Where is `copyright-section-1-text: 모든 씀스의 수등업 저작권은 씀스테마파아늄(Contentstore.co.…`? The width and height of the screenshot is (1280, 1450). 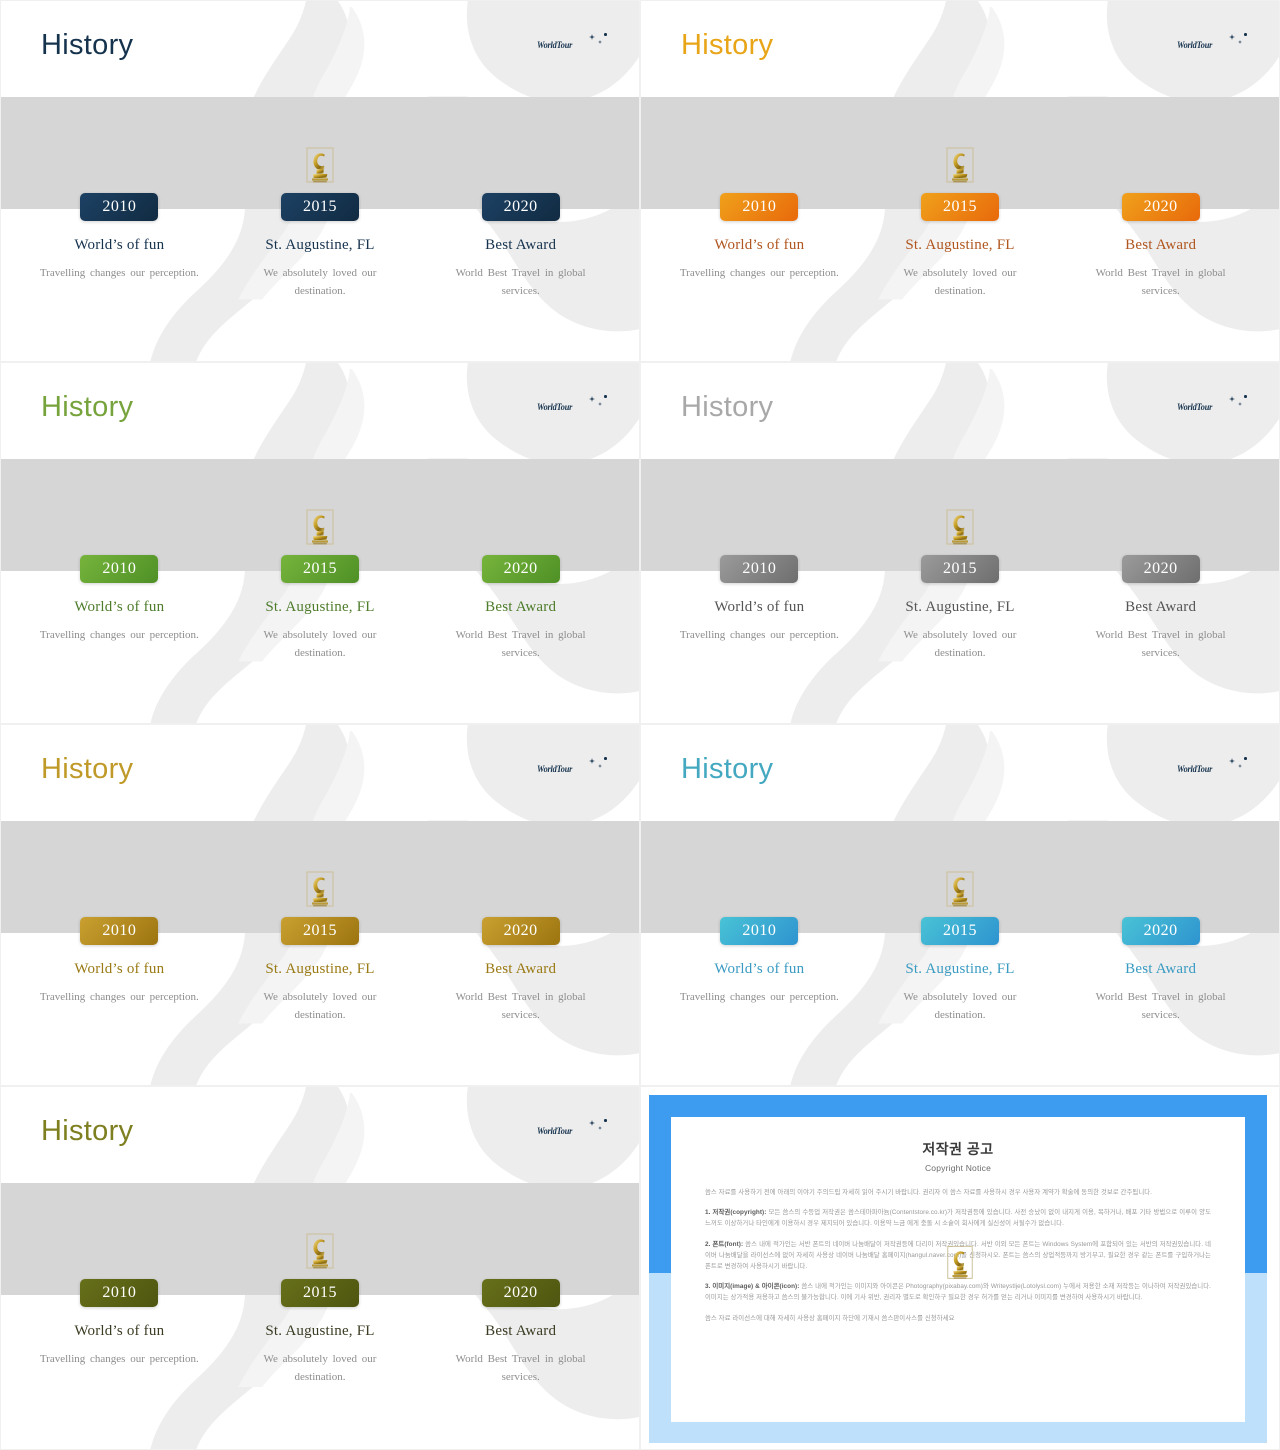
copyright-section-1-text: 모든 씀스의 수등업 저작권은 씀스테마파아늄(Contentstore.co.… is located at coordinates (958, 1218).